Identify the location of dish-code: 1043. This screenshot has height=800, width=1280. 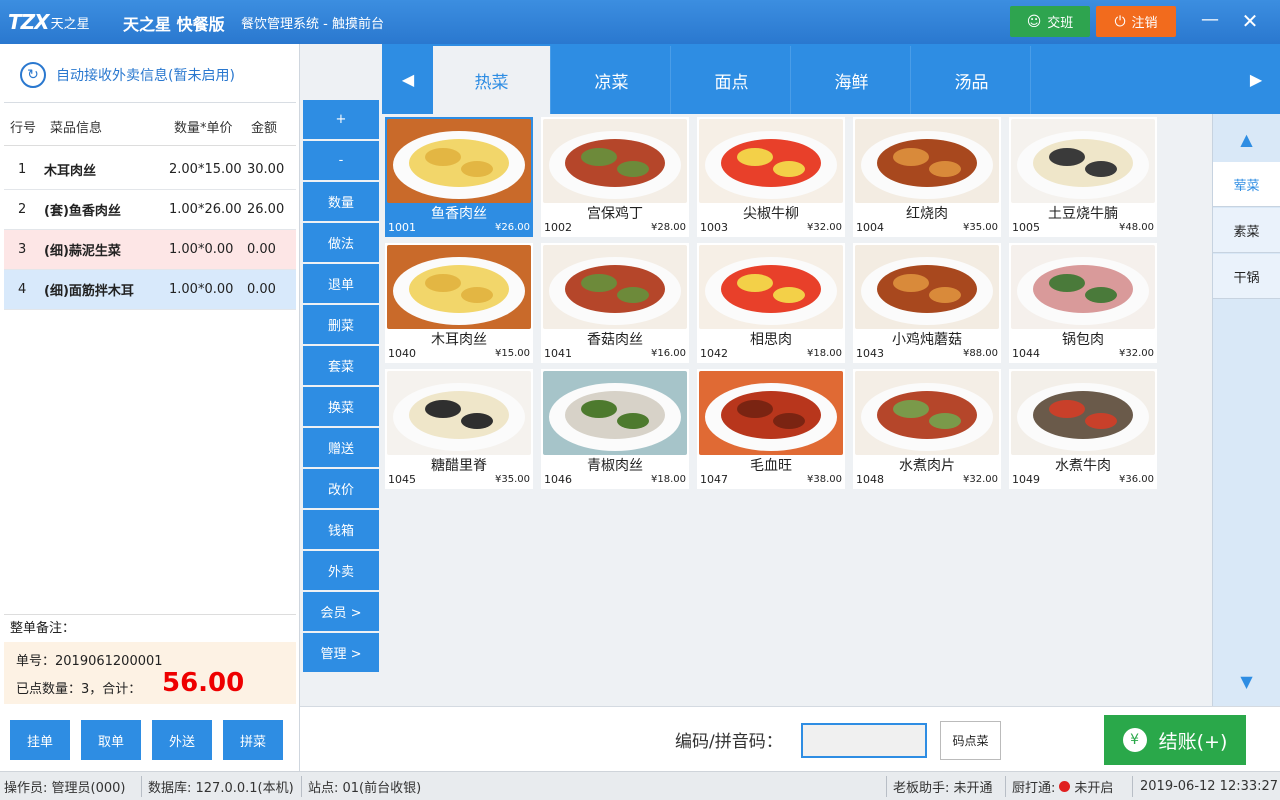
(870, 353).